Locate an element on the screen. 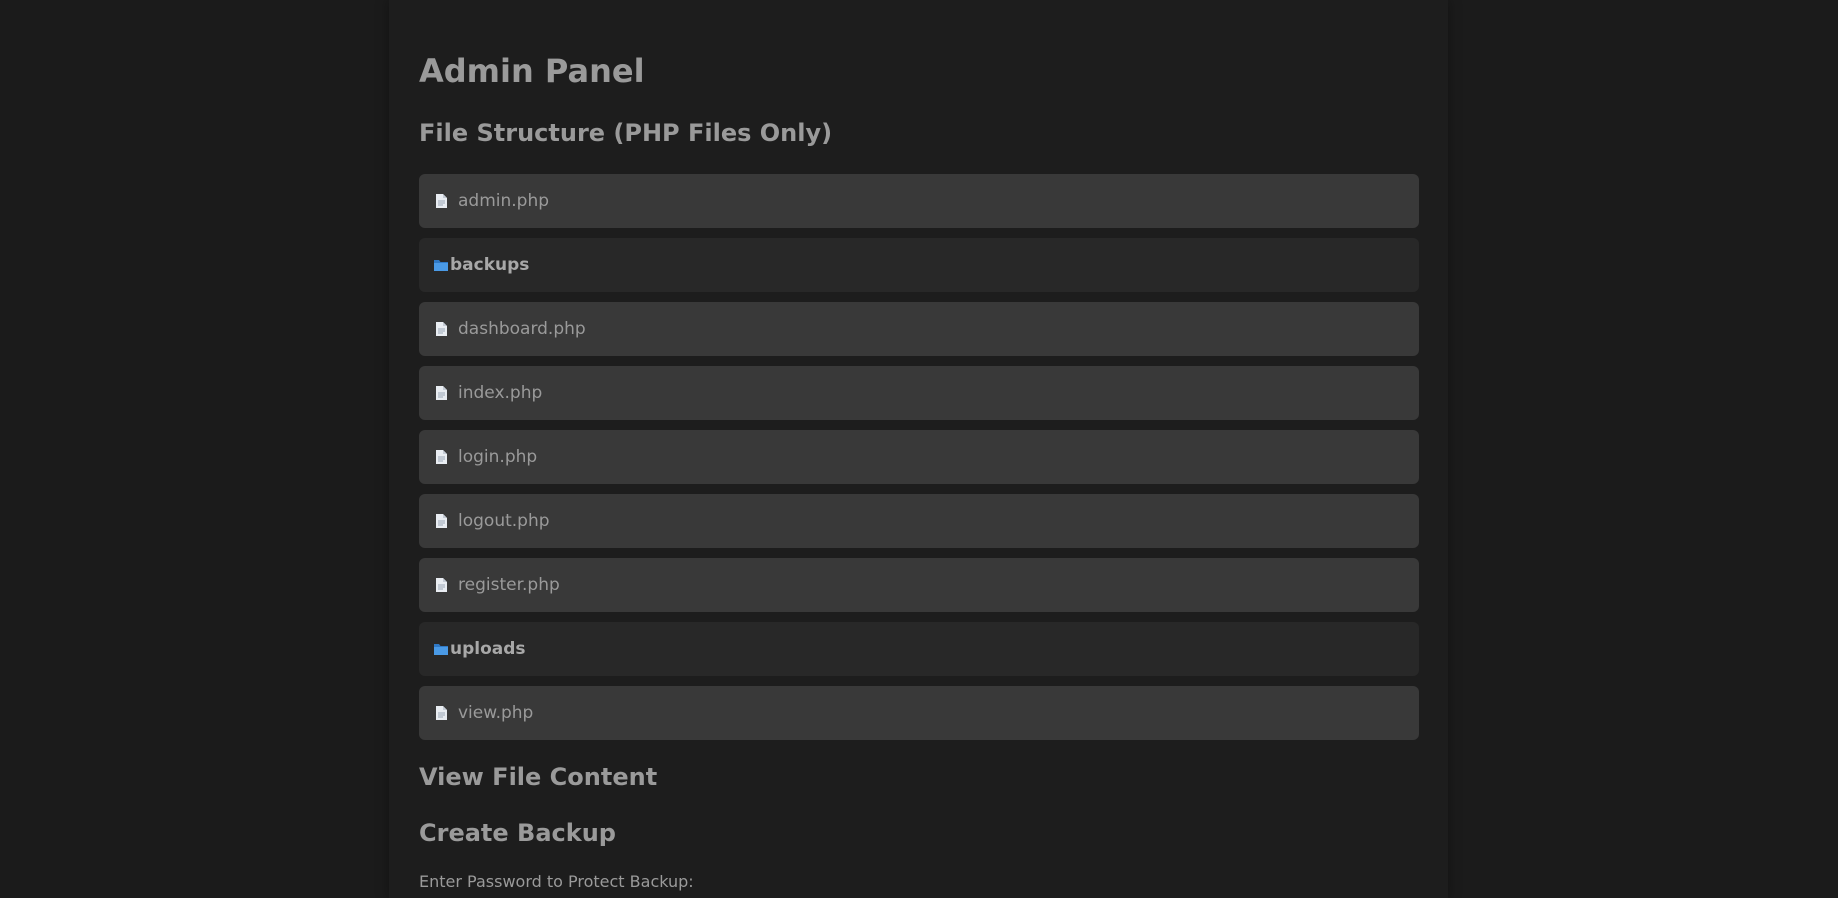  file-item-index: index.php is located at coordinates (919, 393).